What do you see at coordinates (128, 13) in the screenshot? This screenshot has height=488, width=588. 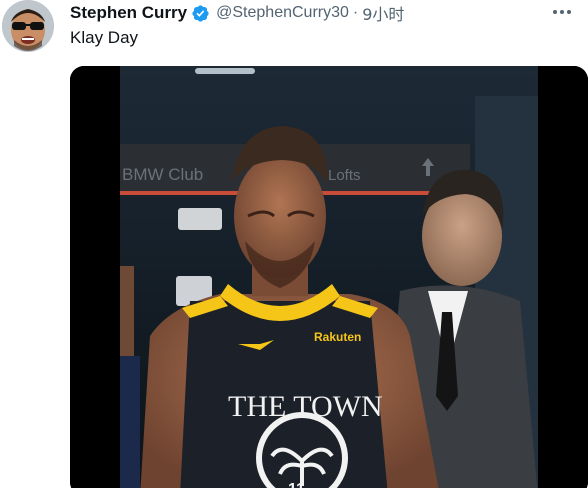 I see `author-name: Stephen Curry` at bounding box center [128, 13].